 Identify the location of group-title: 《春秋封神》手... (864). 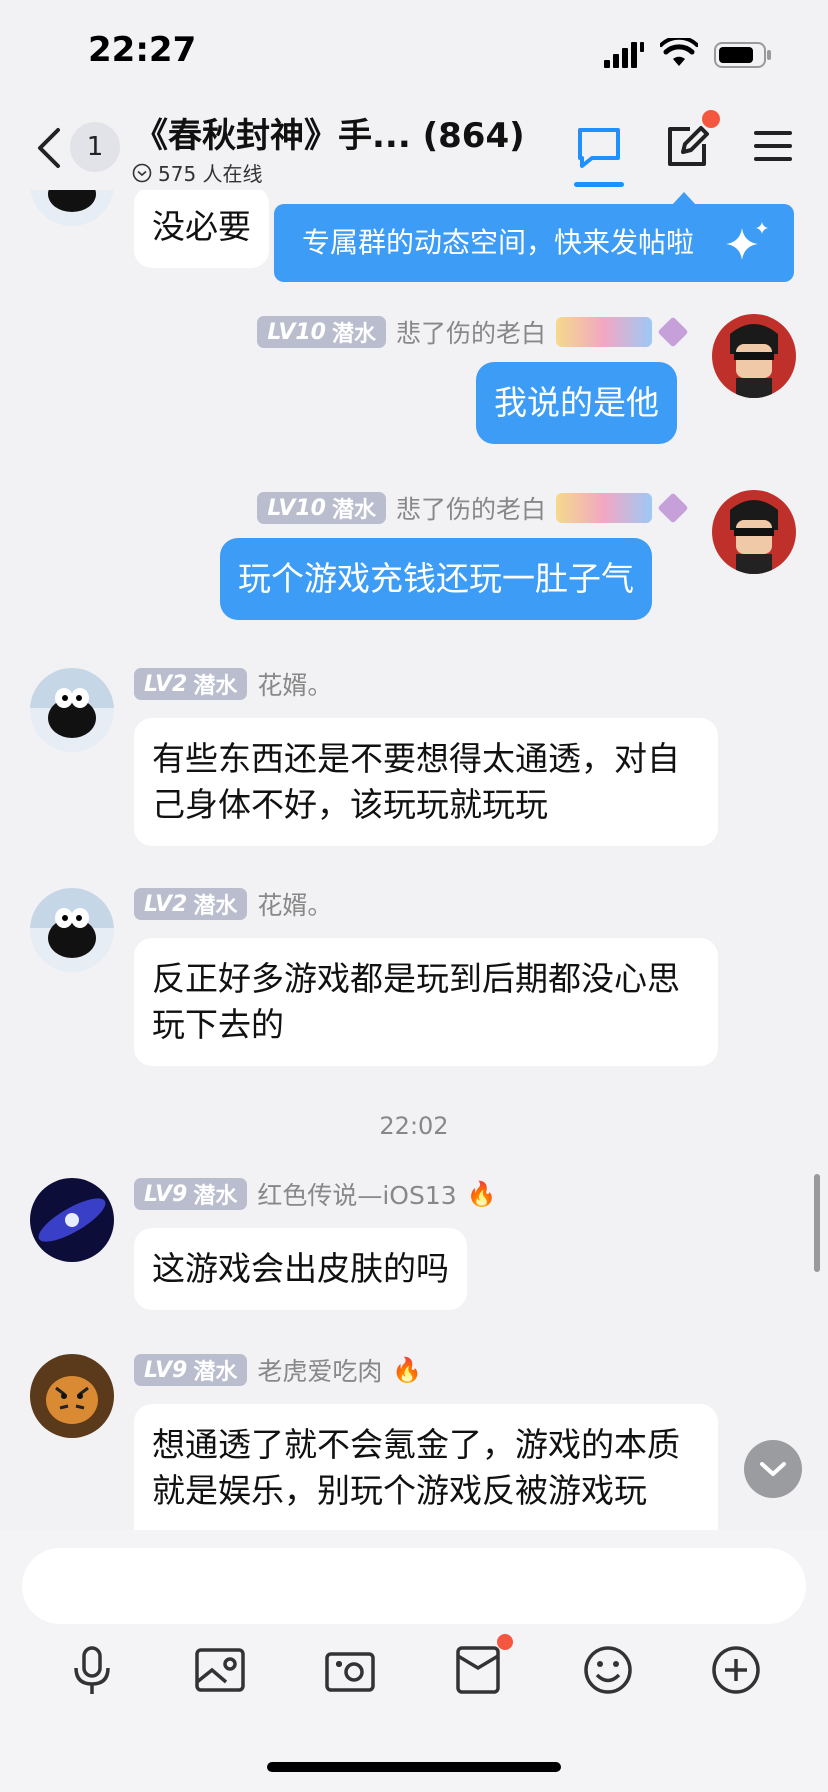
(329, 132).